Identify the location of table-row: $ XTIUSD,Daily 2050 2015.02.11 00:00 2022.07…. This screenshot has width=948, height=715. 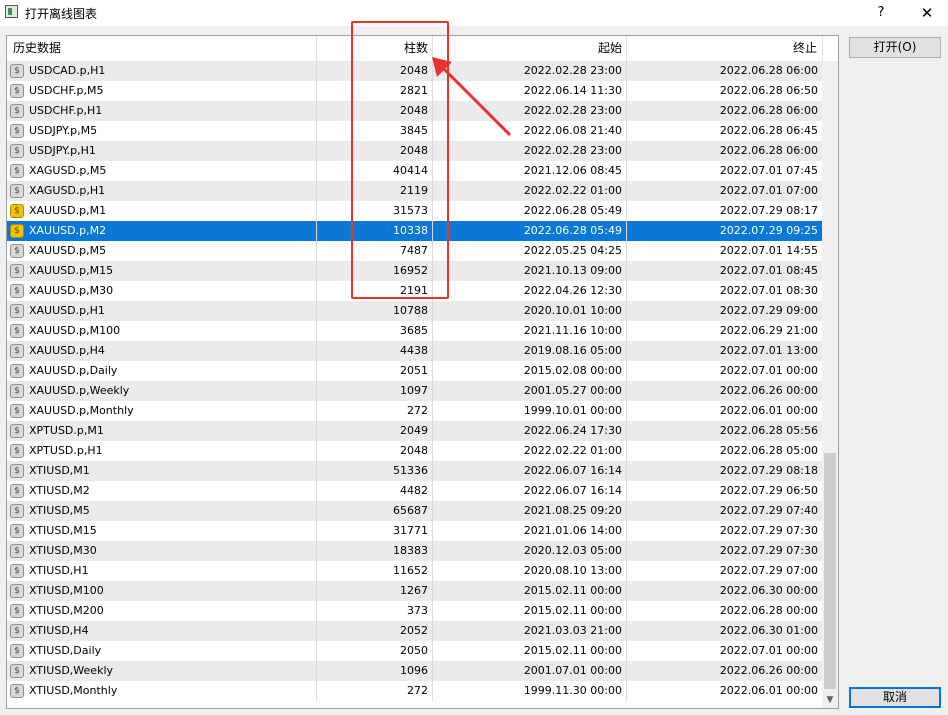
(414, 651).